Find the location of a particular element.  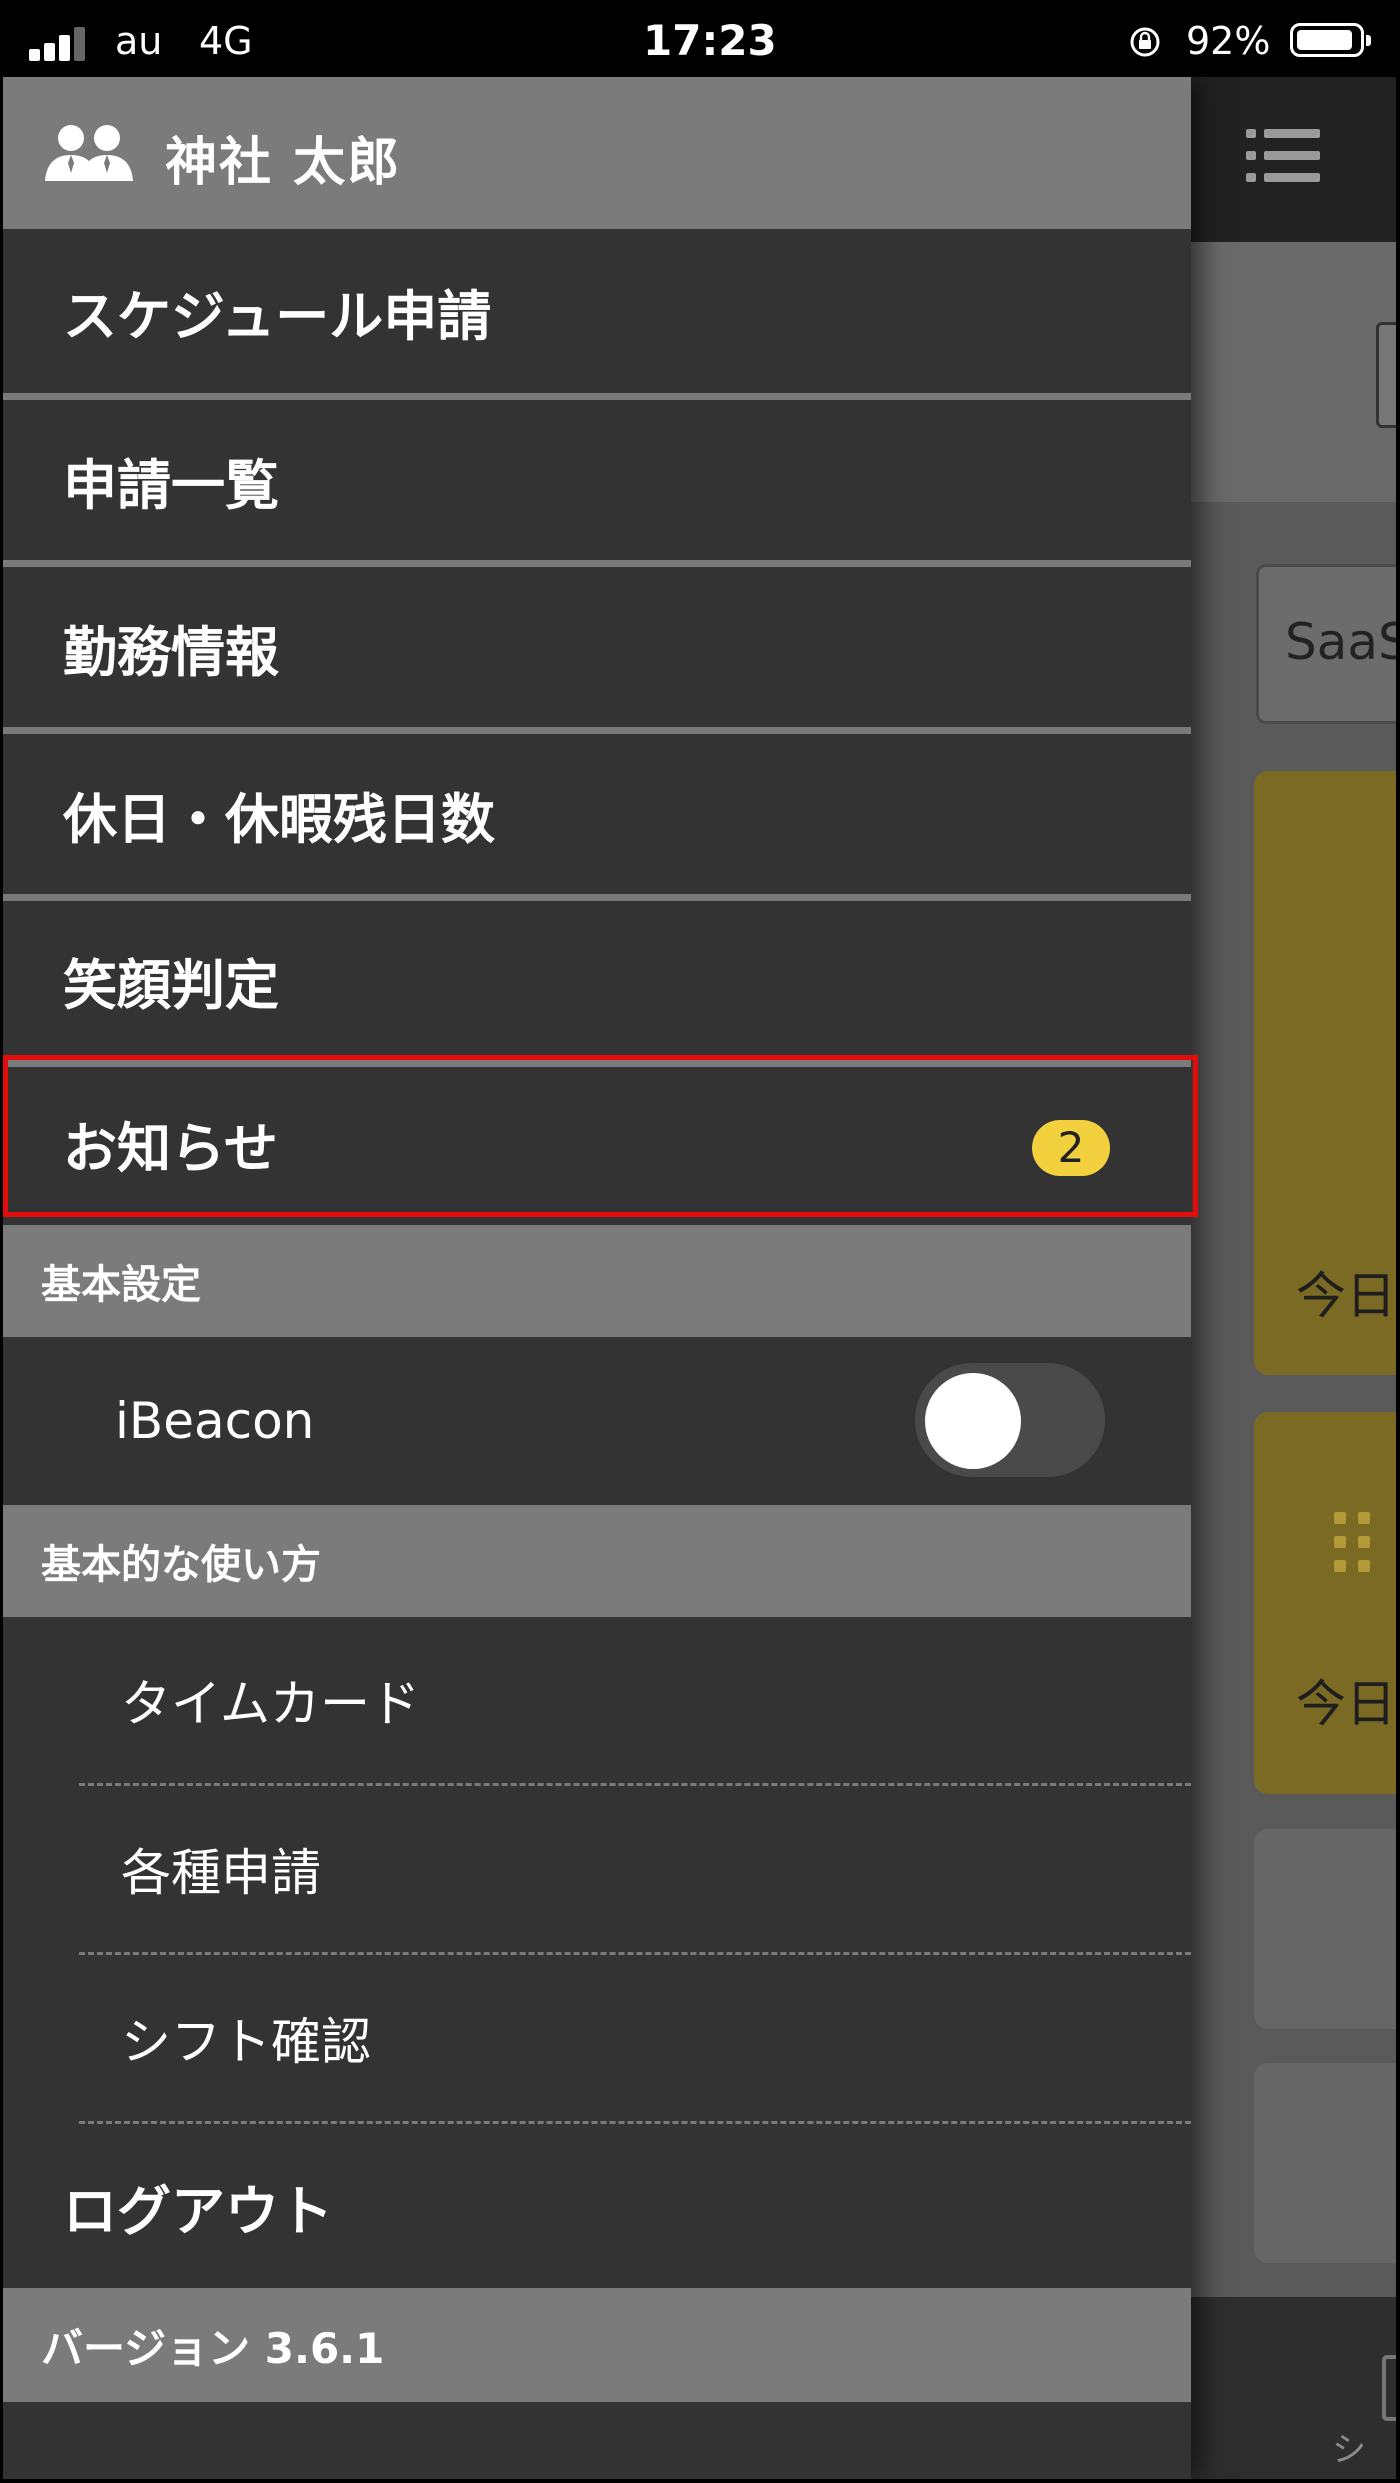

notification-badge: 2 is located at coordinates (1071, 1148).